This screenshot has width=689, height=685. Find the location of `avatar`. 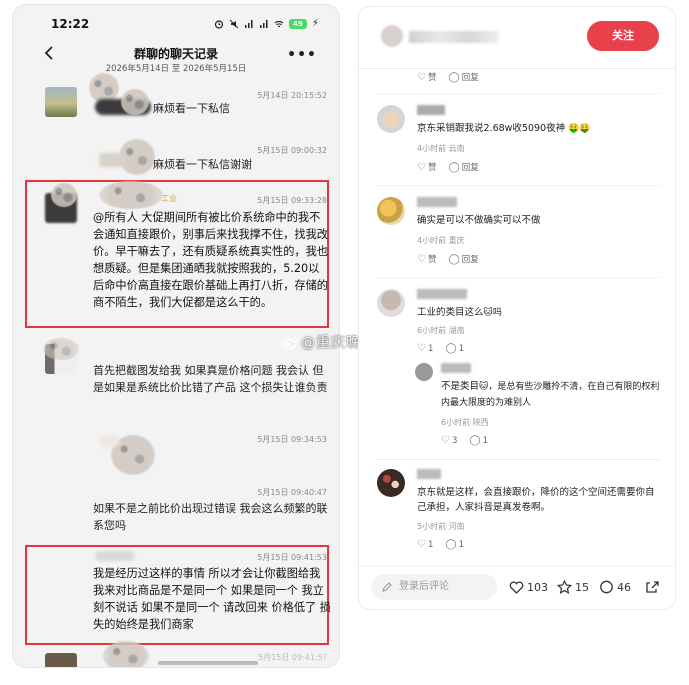

avatar is located at coordinates (61, 102).